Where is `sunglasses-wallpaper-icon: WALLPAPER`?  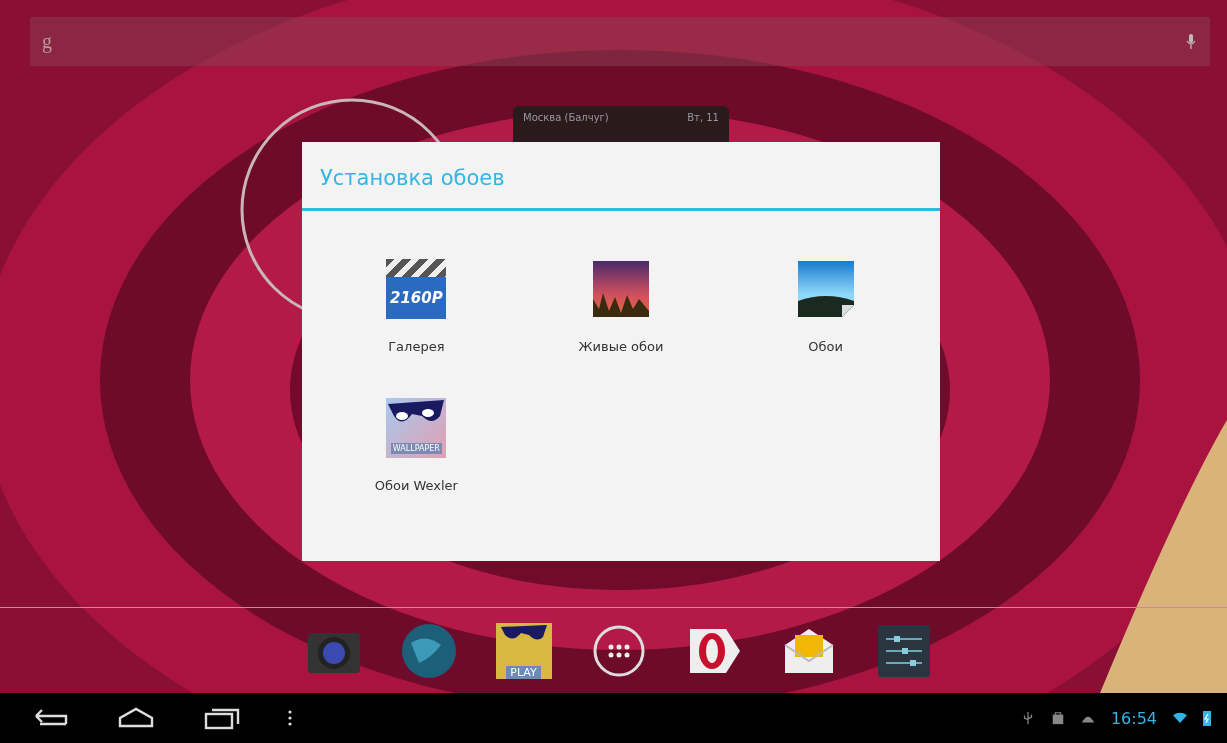
sunglasses-wallpaper-icon: WALLPAPER is located at coordinates (416, 428).